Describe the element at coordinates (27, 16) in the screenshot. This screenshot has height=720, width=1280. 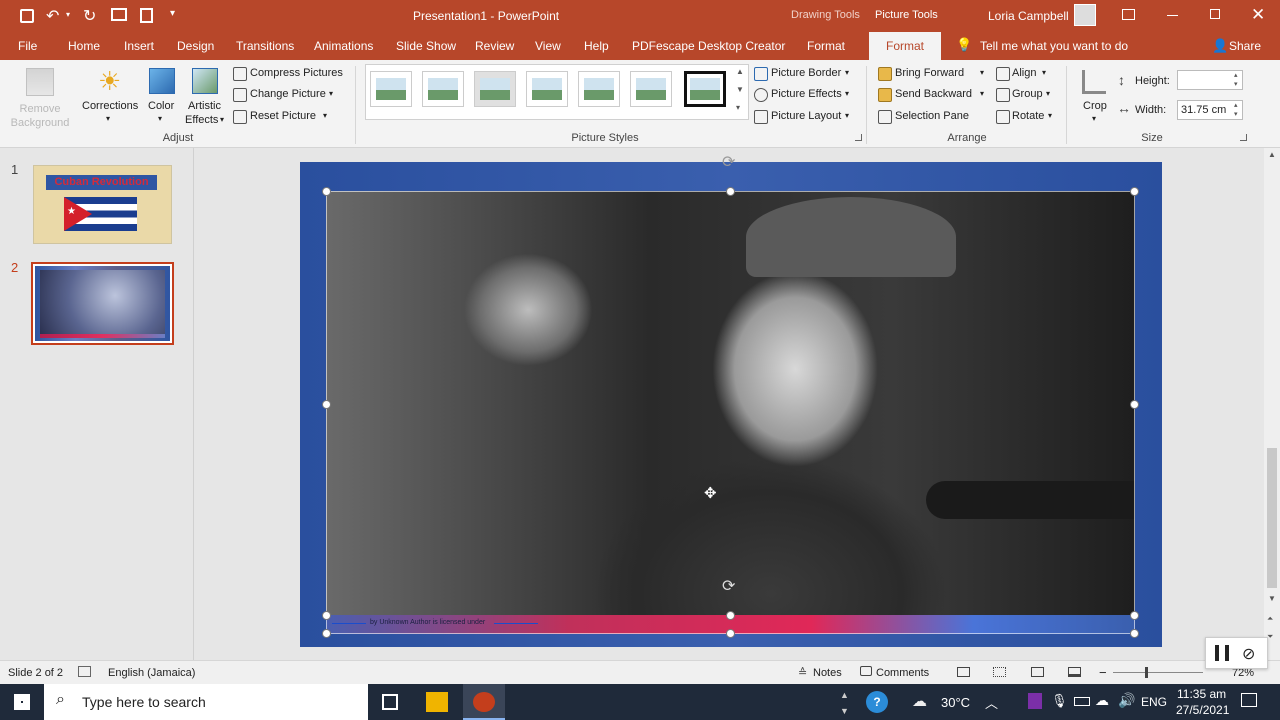
I see `save-icon` at that location.